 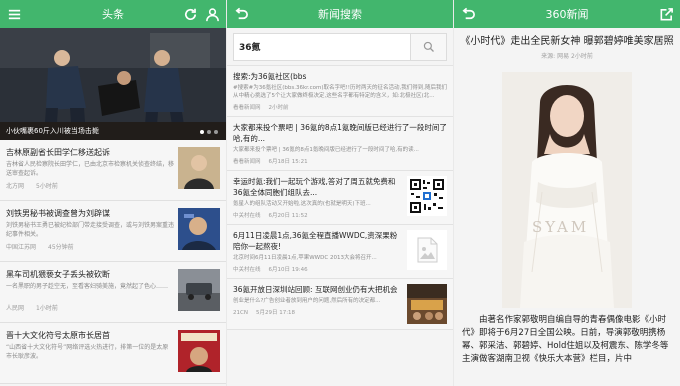 What do you see at coordinates (90, 169) in the screenshot?
I see `news-summary: 吉林省人民检察院长田学仁，已由北京市检察机关侦查终结，移送审查起诉。` at bounding box center [90, 169].